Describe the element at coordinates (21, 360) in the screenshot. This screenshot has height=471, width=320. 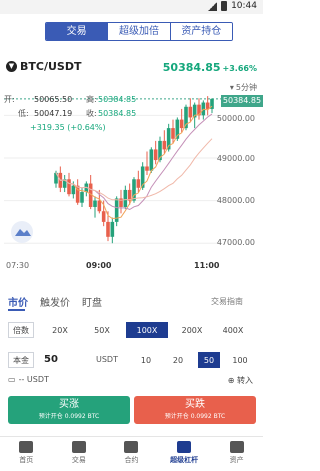
I see `amount-label: 本金` at that location.